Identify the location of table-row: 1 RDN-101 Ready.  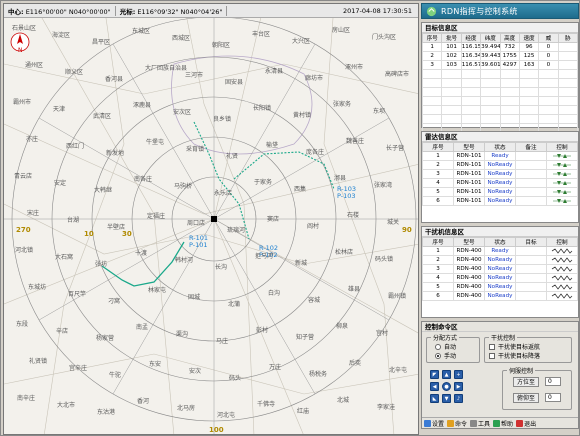
(500, 156).